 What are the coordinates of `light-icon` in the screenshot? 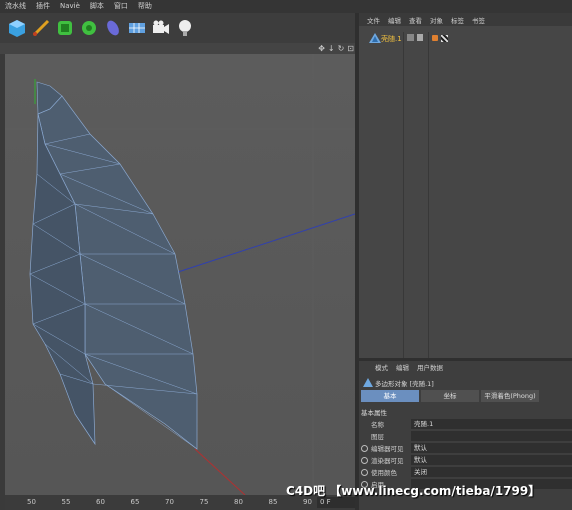 It's located at (185, 28).